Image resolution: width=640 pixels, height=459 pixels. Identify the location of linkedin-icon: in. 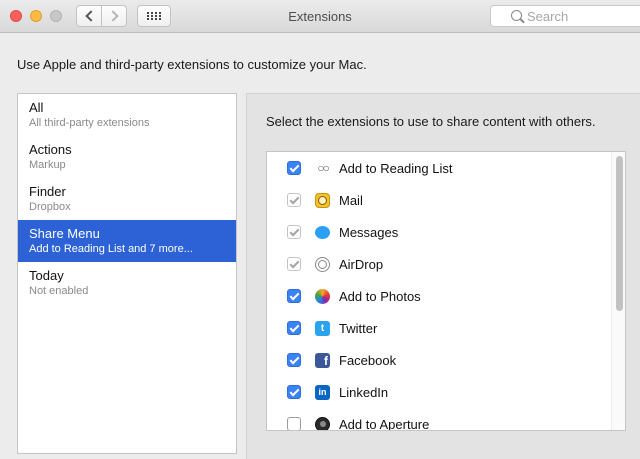
(322, 392).